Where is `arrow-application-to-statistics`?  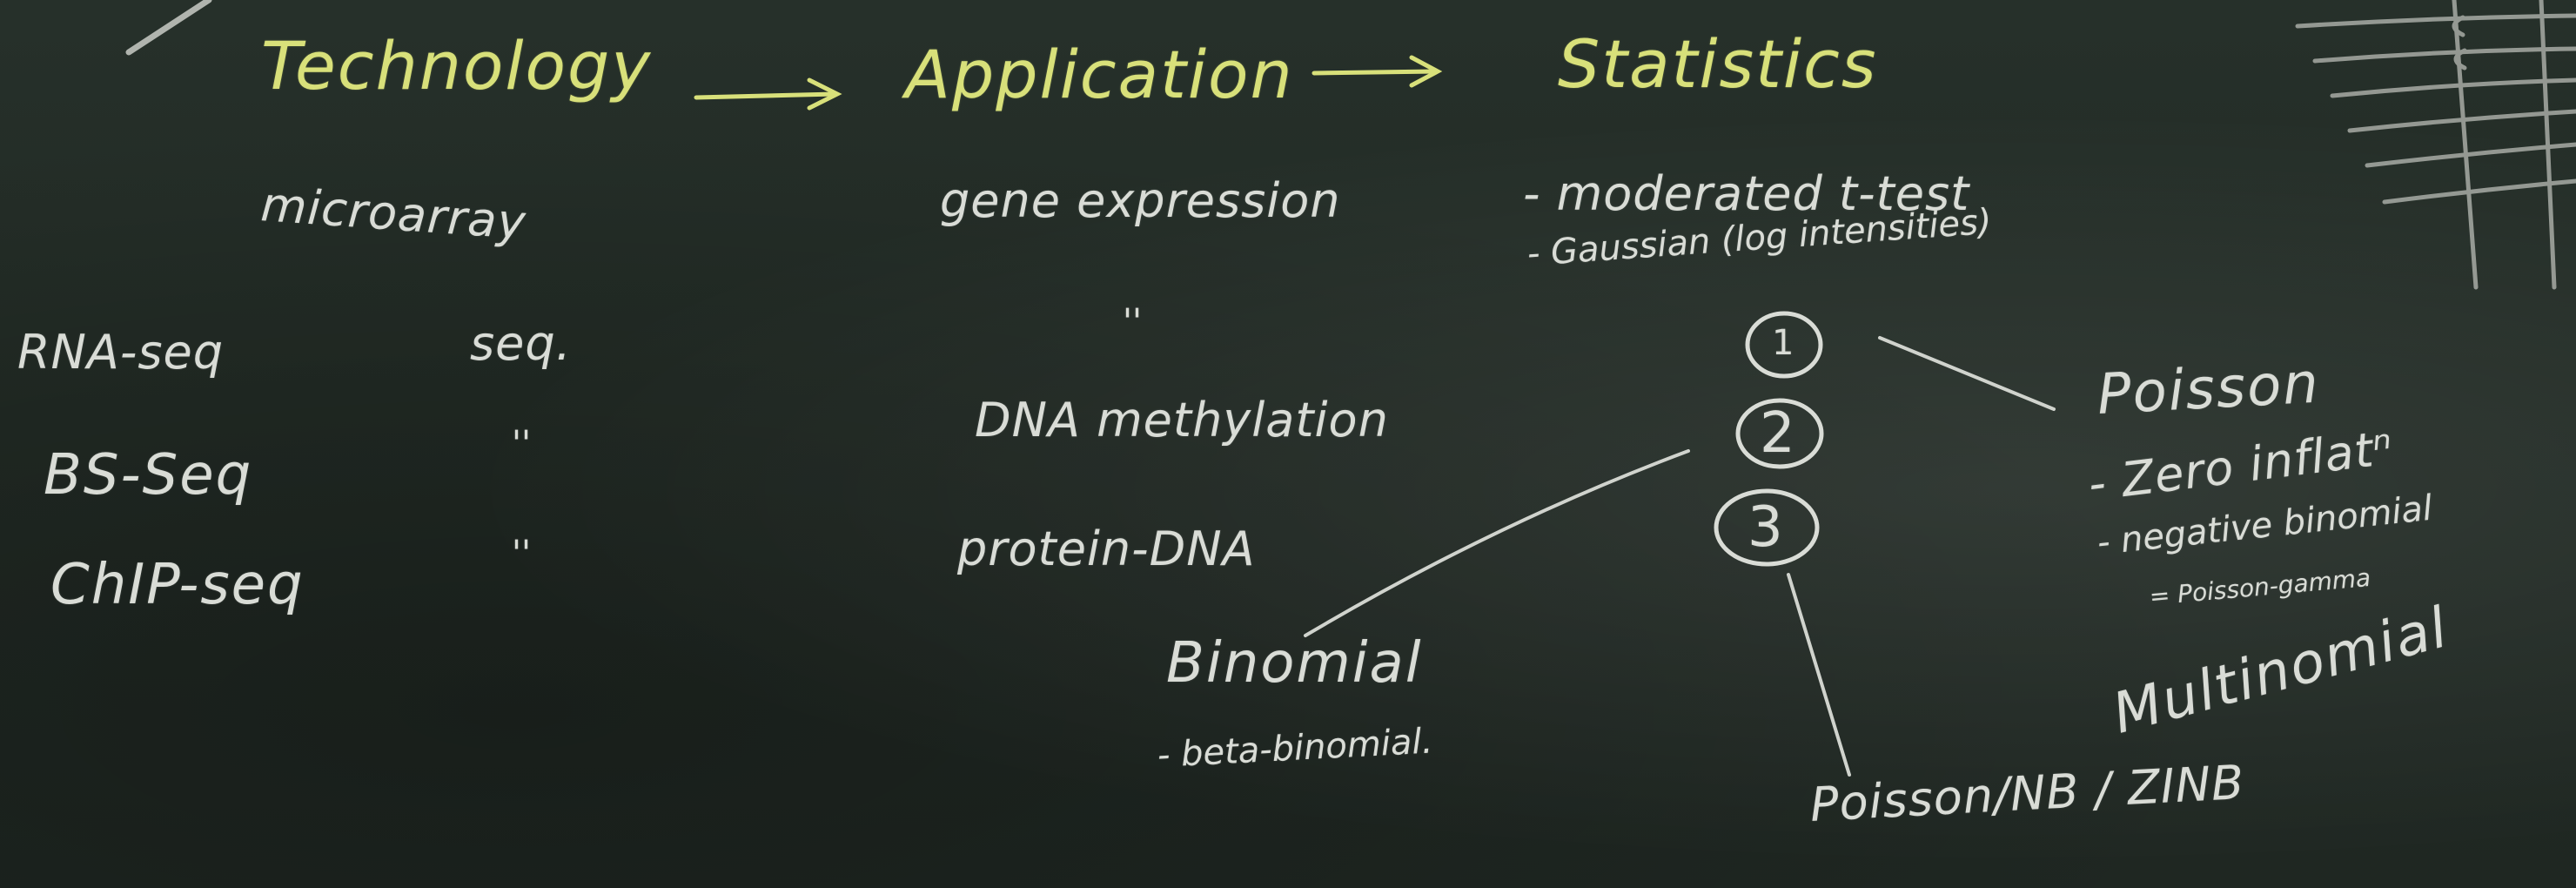 arrow-application-to-statistics is located at coordinates (1377, 72).